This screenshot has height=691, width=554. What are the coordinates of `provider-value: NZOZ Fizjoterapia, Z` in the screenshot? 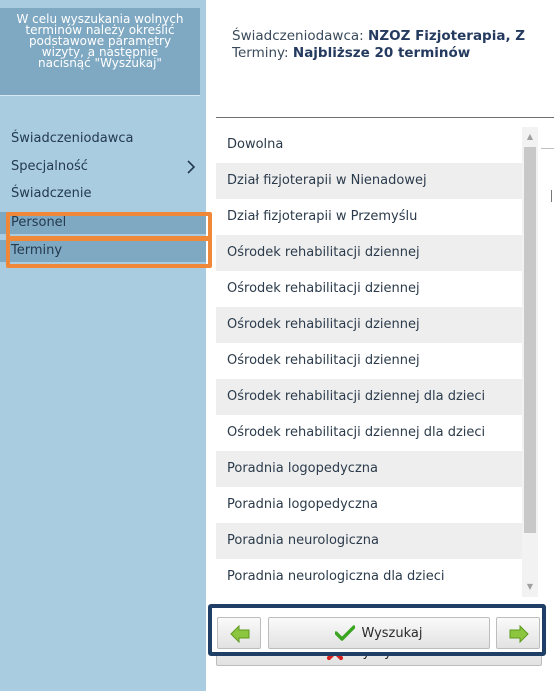 It's located at (447, 36).